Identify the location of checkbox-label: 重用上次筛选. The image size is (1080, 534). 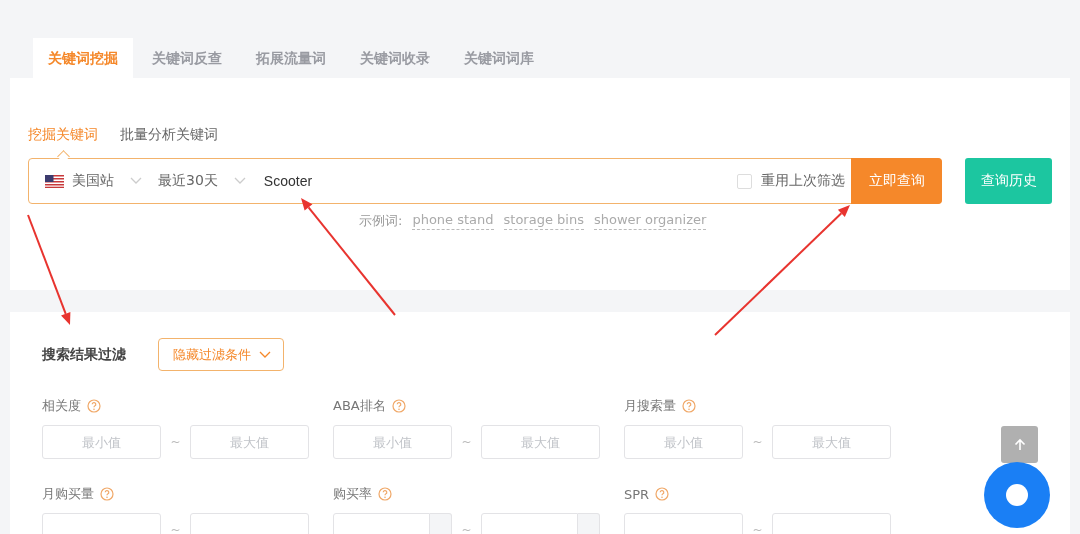
(803, 181).